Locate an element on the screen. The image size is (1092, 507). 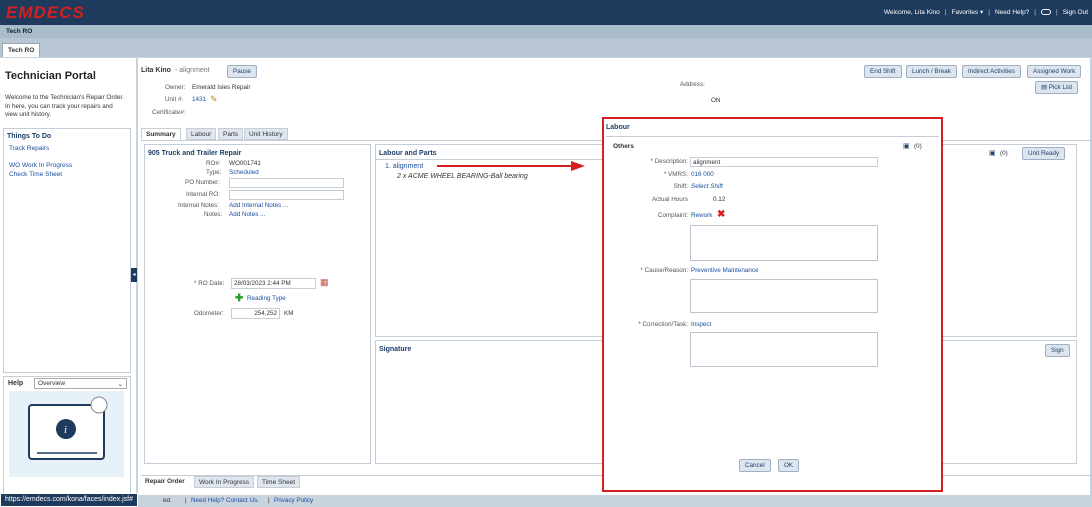
welcome-text: Welcome, Lita Kino is located at coordinates (911, 12).